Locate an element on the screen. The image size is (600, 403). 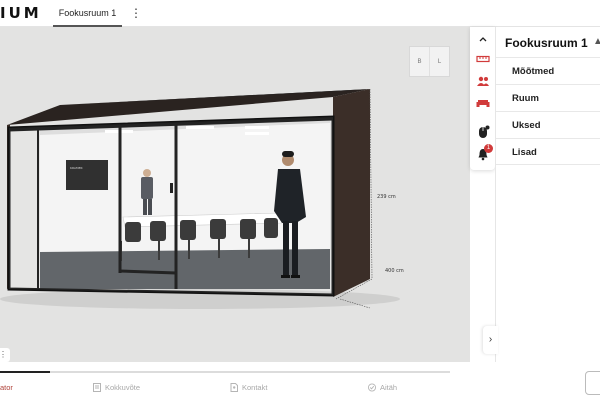
progress-fill is located at coordinates (25, 372).